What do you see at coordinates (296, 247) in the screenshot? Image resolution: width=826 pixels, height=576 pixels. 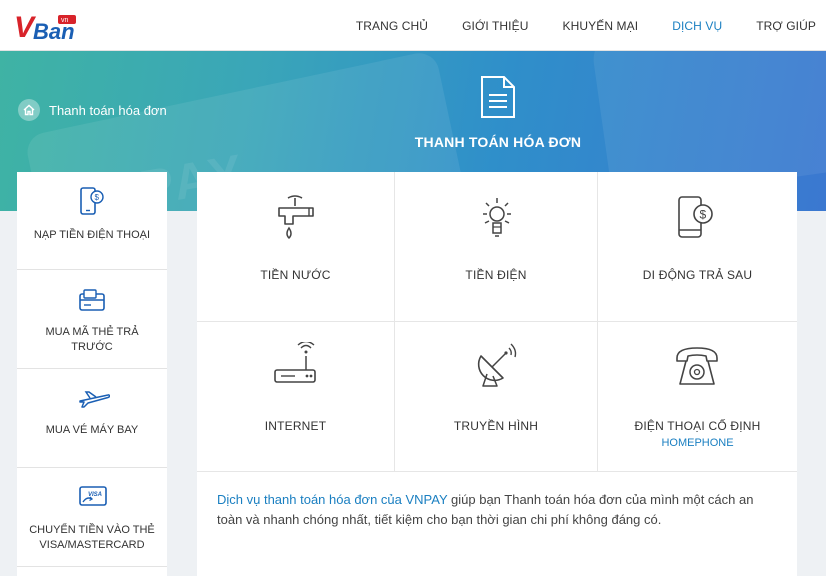 I see `service-water-bill: TIỀN NƯỚC` at bounding box center [296, 247].